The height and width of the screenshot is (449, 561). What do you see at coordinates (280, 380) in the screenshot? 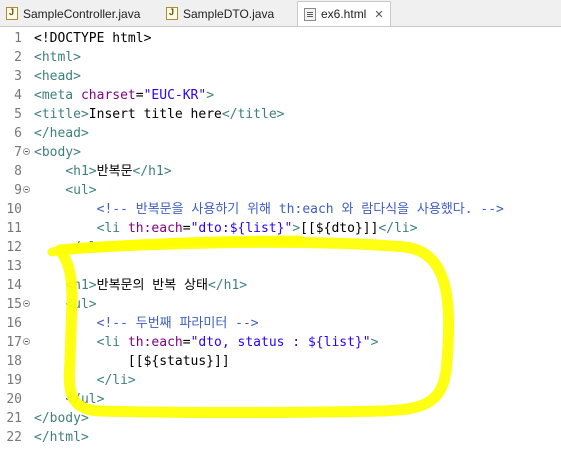
I see `code-line: 19 </li>` at bounding box center [280, 380].